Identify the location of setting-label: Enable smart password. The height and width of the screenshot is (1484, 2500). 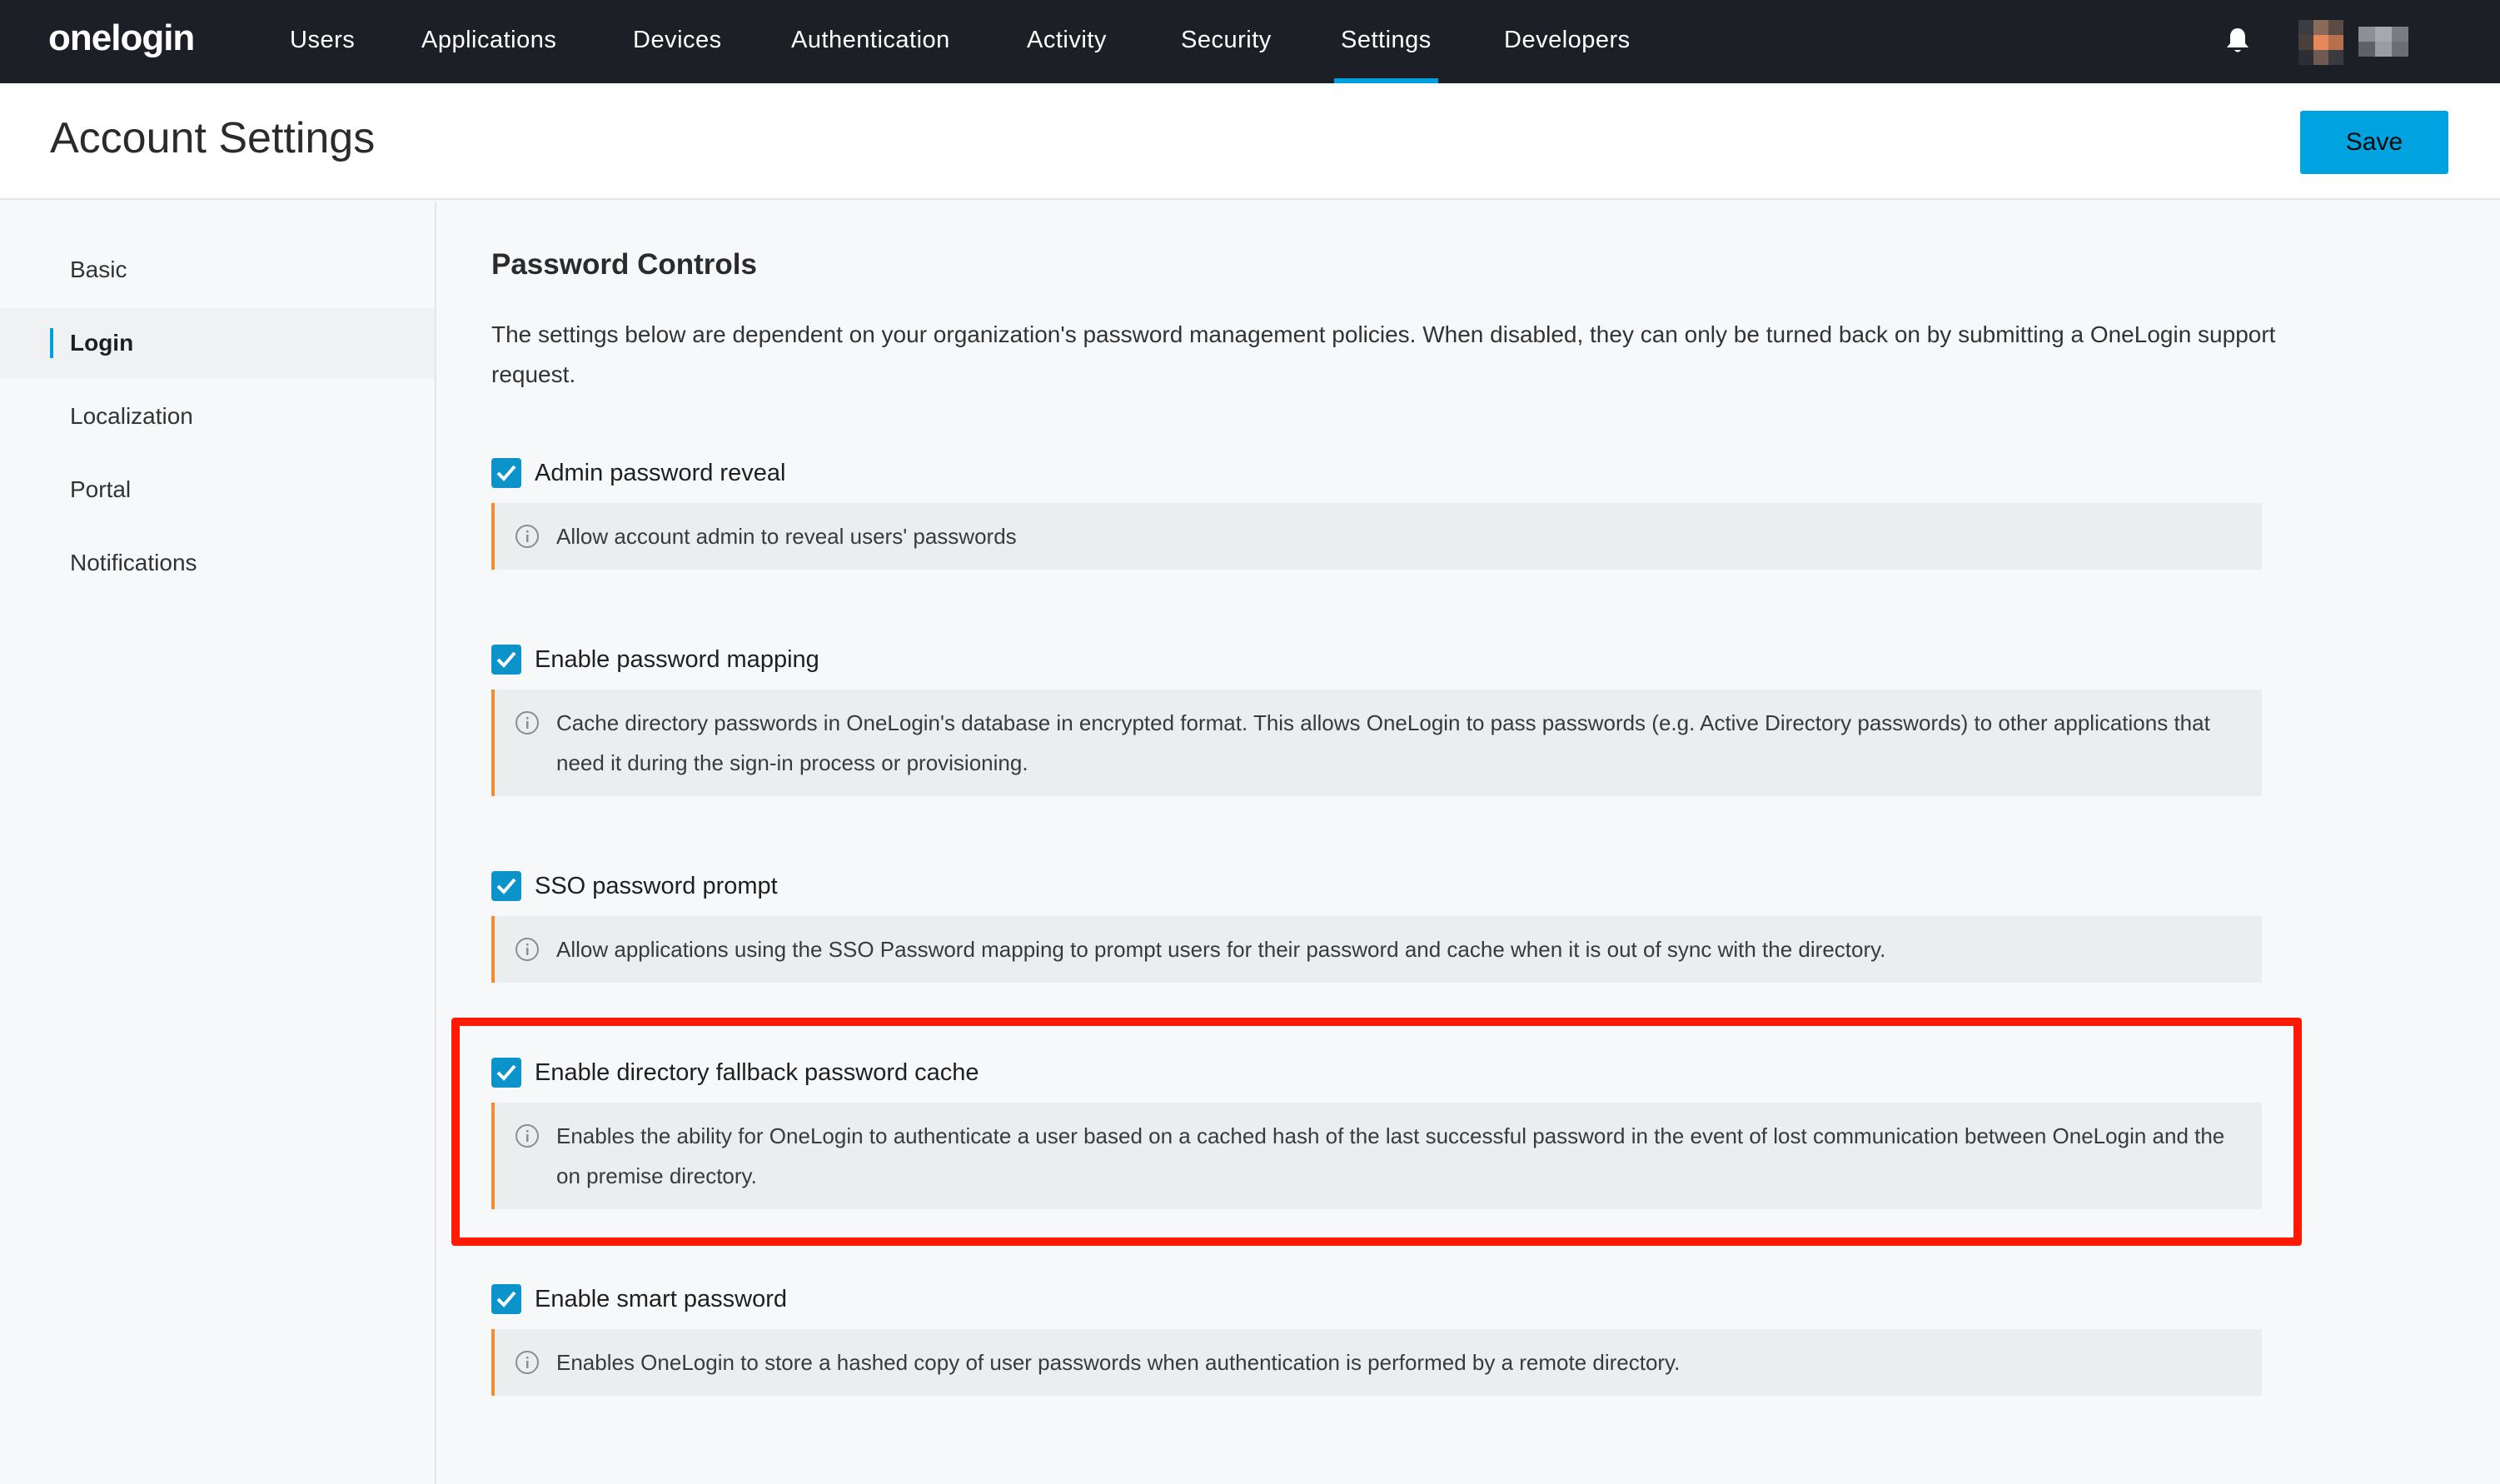
(661, 1299).